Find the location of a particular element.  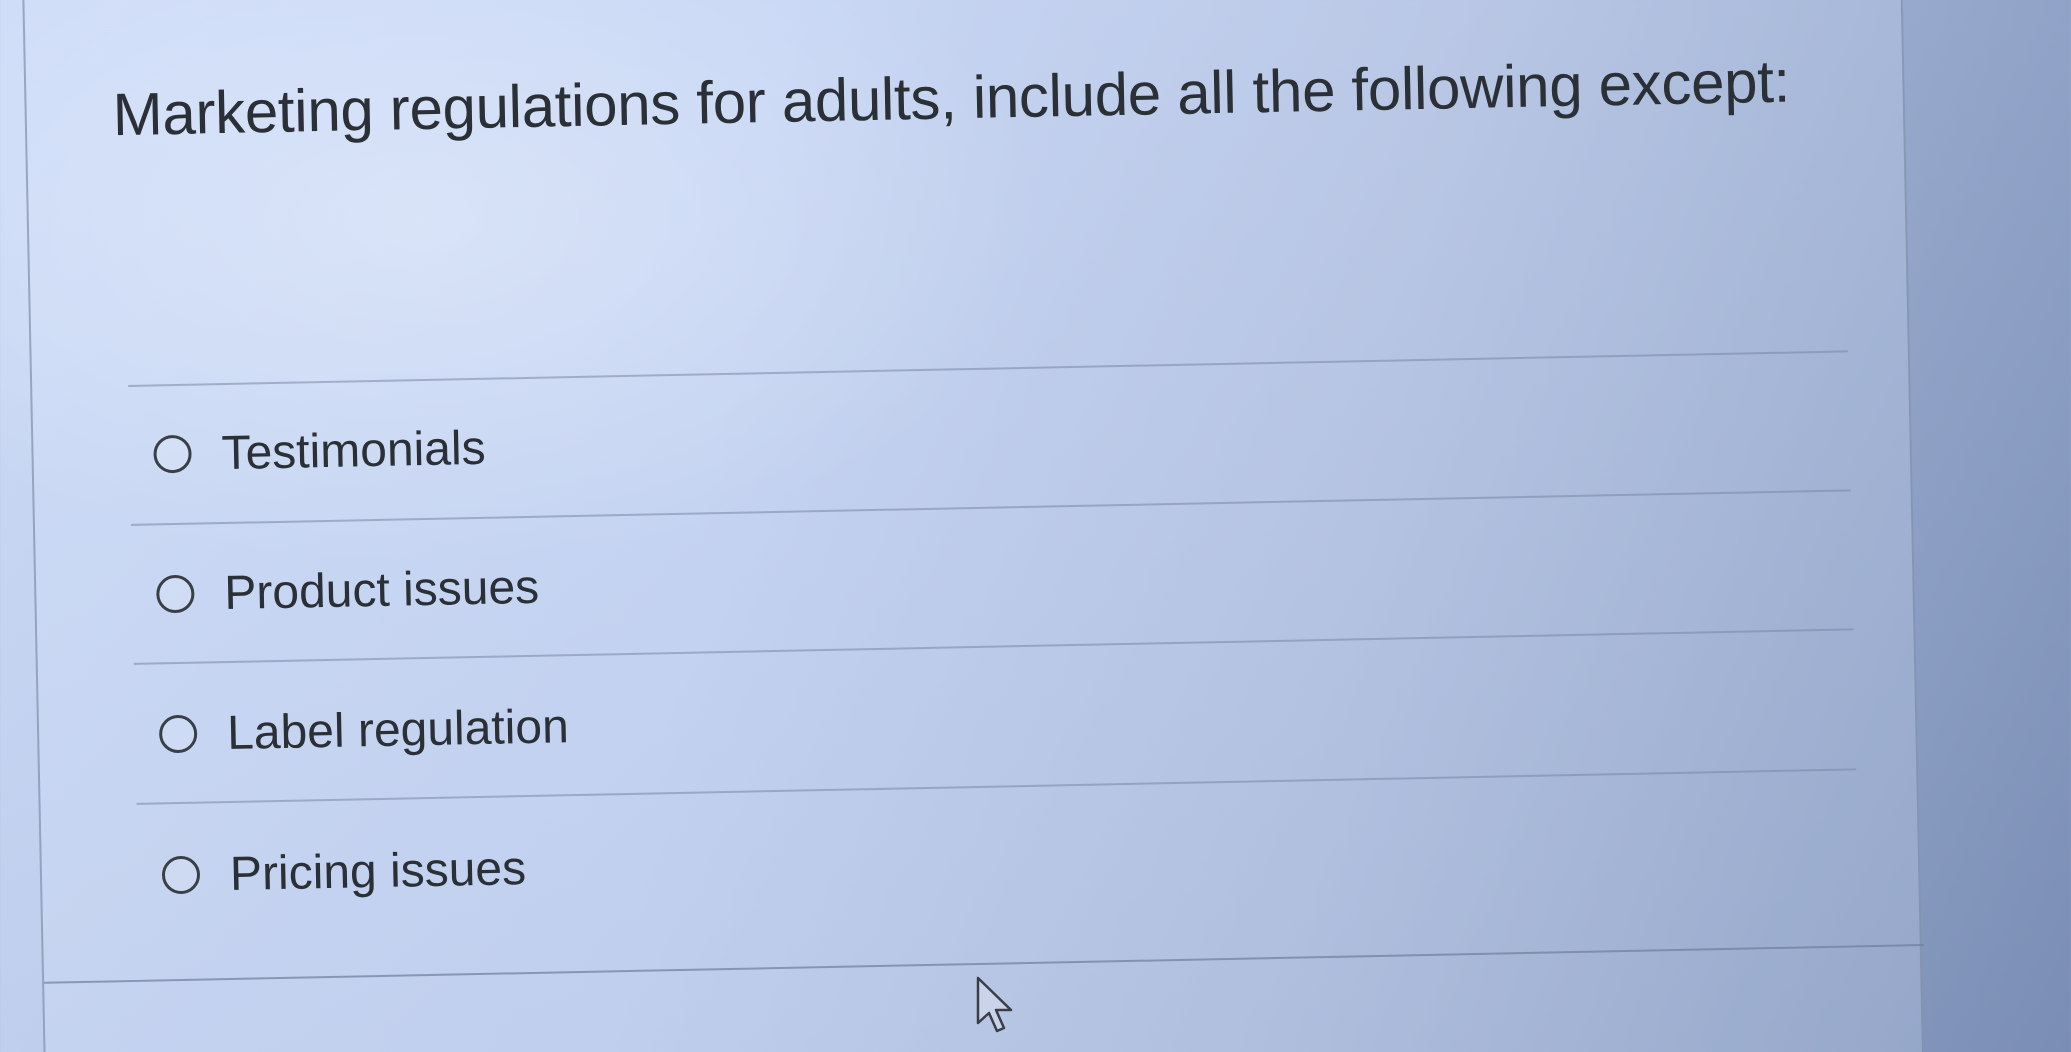

answer-option-testimonials: Testimonials is located at coordinates (319, 451).